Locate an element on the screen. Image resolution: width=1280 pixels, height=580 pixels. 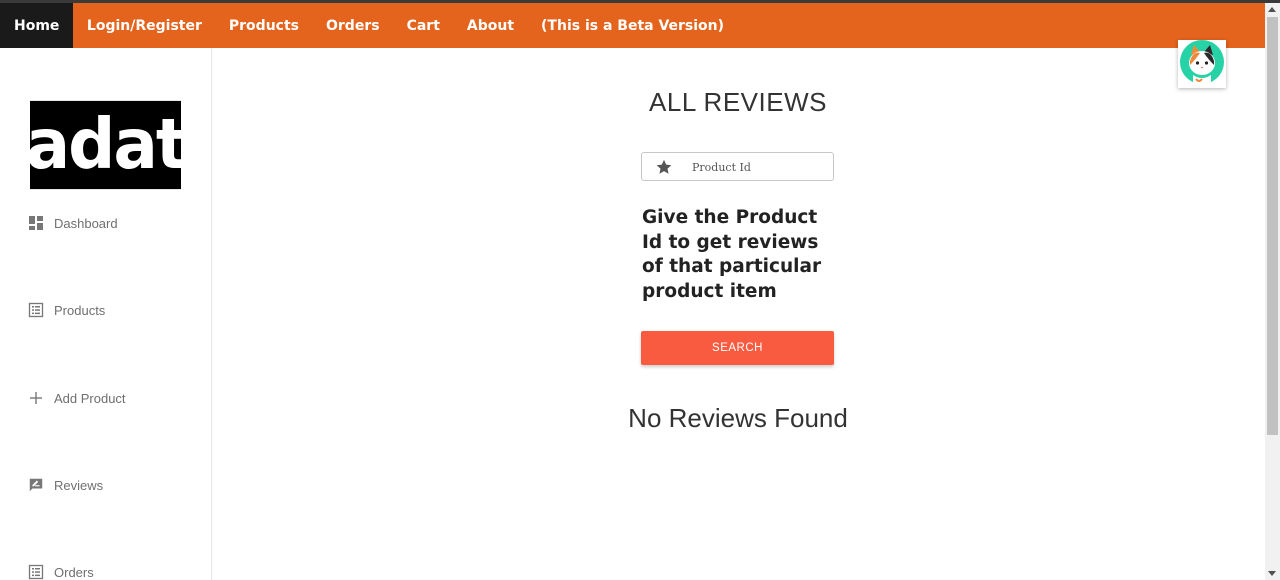
empty-state-message: No Reviews Found is located at coordinates (738, 418).